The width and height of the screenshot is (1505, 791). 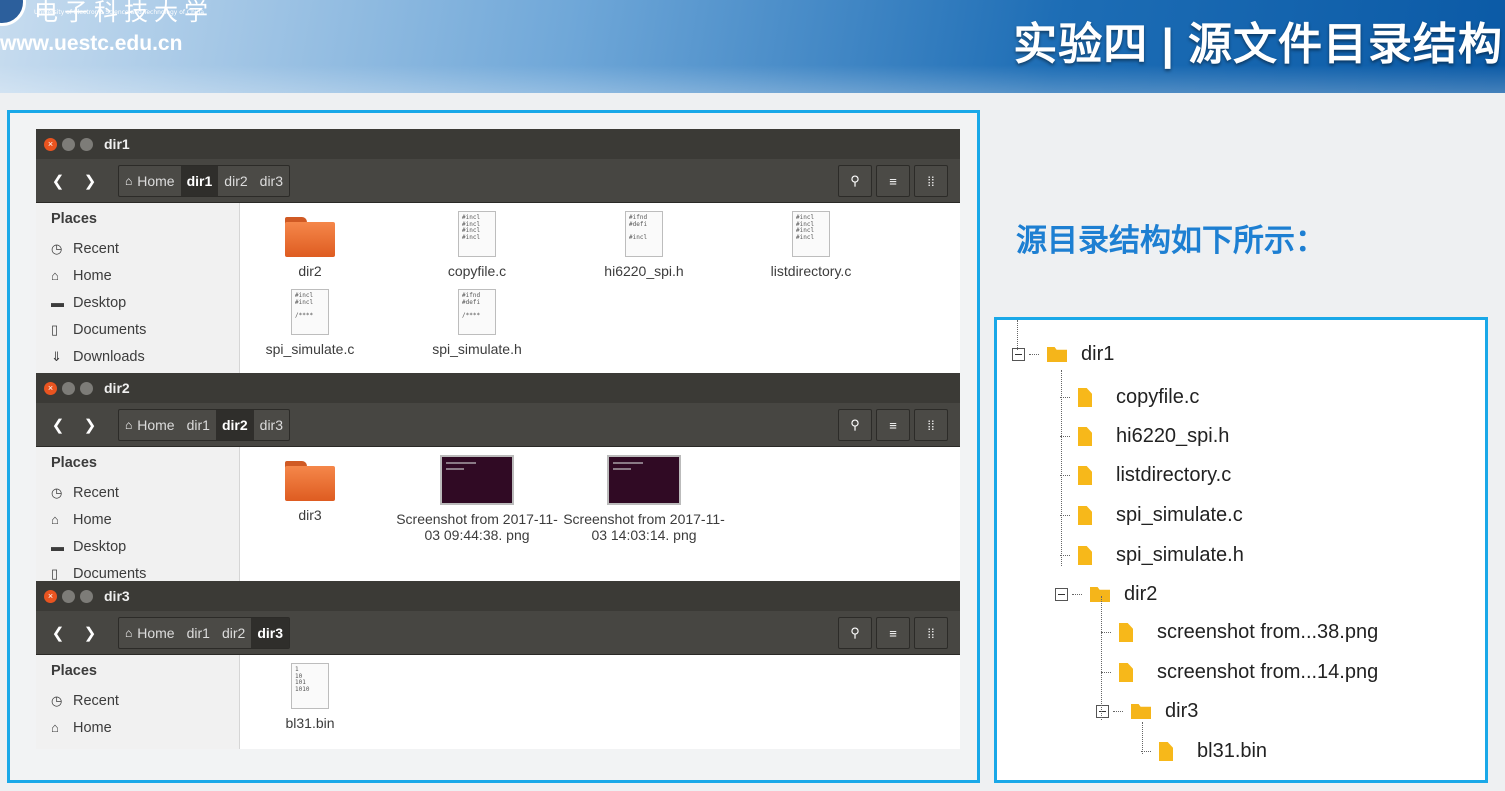 I want to click on file-item: #ifnd #defi #incl hi6220_spi.h, so click(x=644, y=245).